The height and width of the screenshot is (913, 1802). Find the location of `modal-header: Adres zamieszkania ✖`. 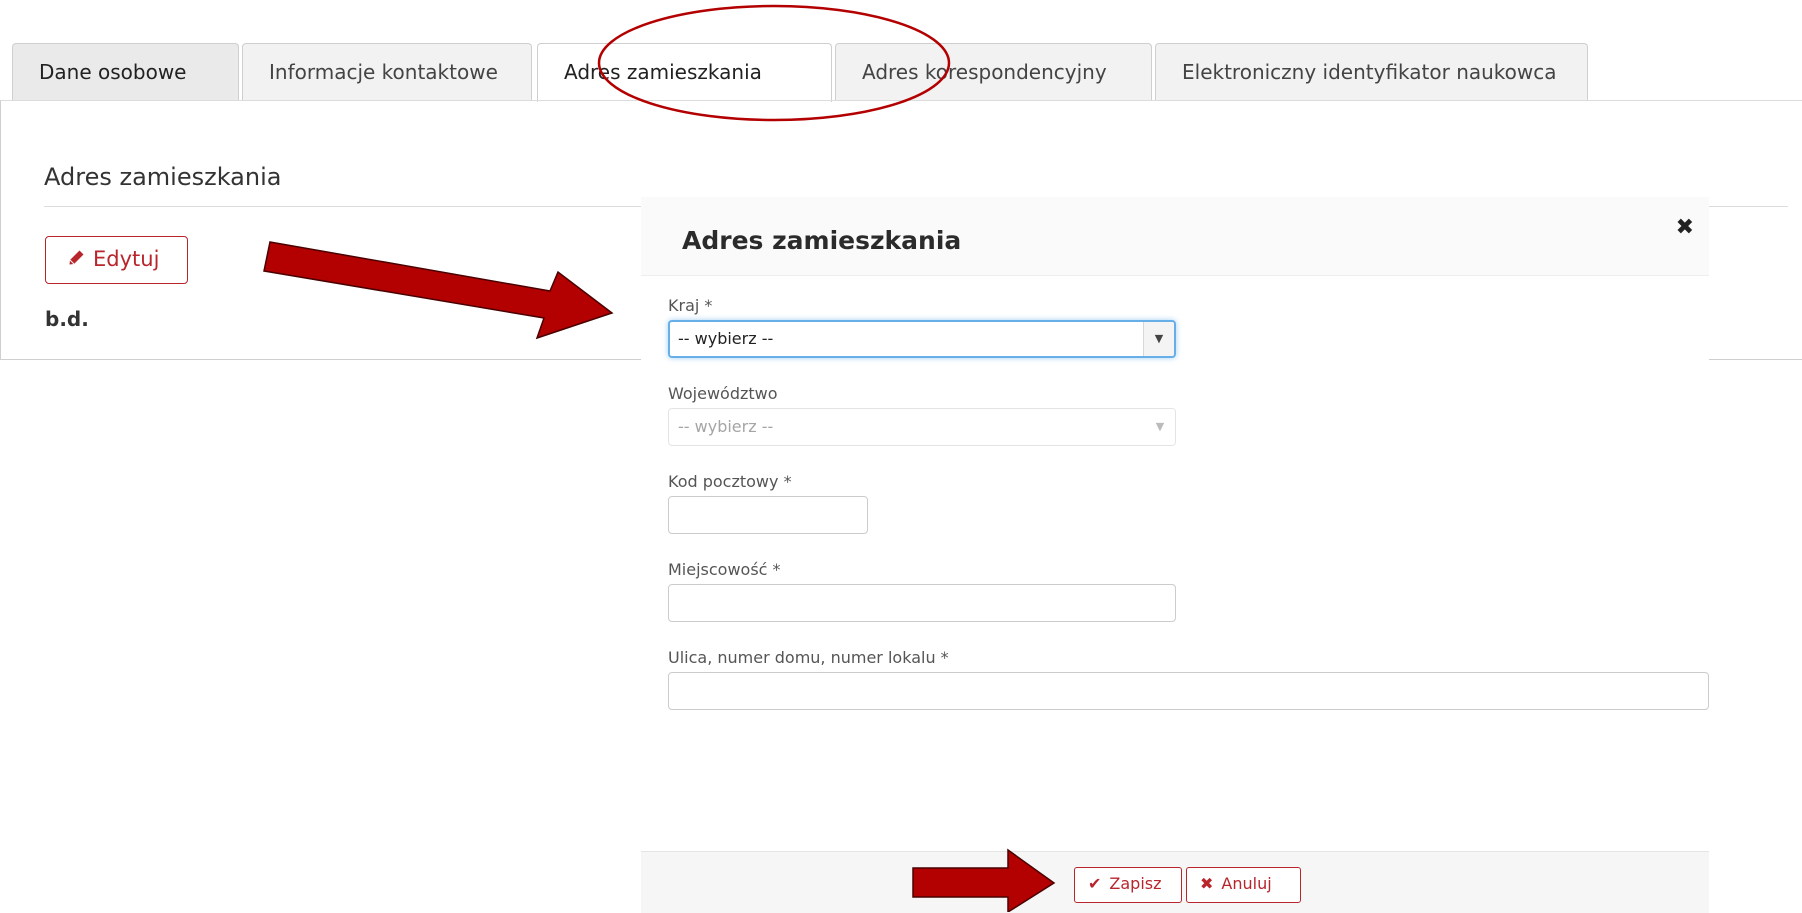

modal-header: Adres zamieszkania ✖ is located at coordinates (1175, 236).